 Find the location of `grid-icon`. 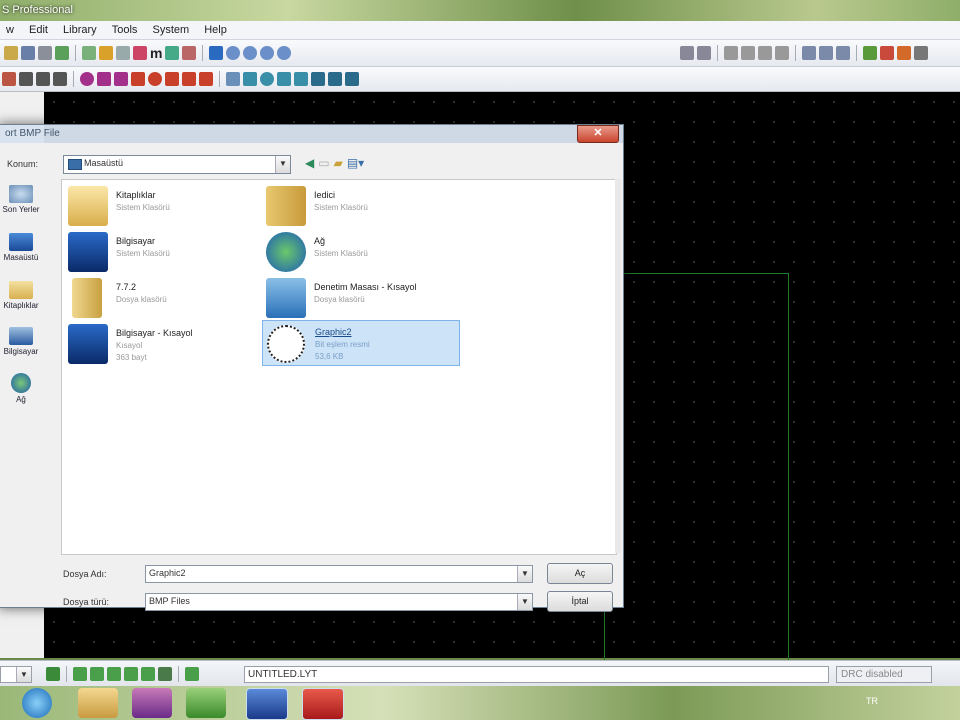

grid-icon is located at coordinates (123, 53).